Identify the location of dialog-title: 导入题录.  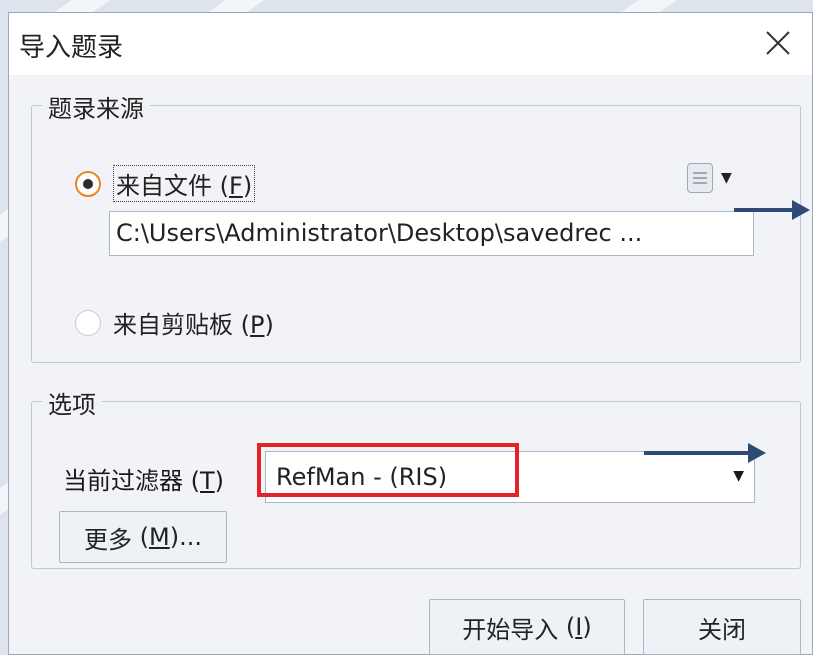
(71, 48).